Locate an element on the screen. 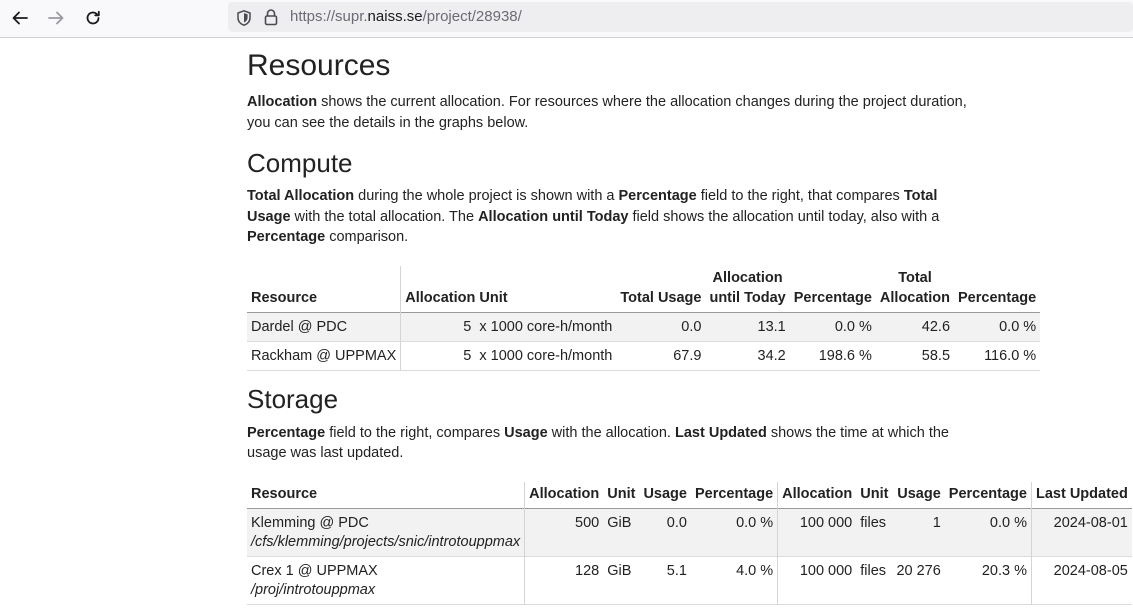 The width and height of the screenshot is (1133, 616). usage-files-cell: 1 is located at coordinates (936, 522).